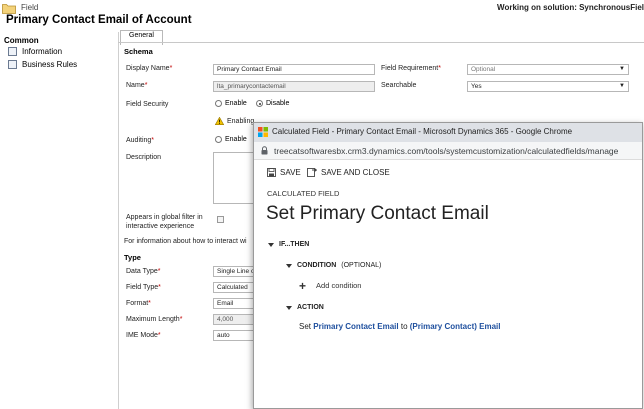 The width and height of the screenshot is (644, 409). What do you see at coordinates (288, 244) in the screenshot?
I see `if-then-block: IF...THEN` at bounding box center [288, 244].